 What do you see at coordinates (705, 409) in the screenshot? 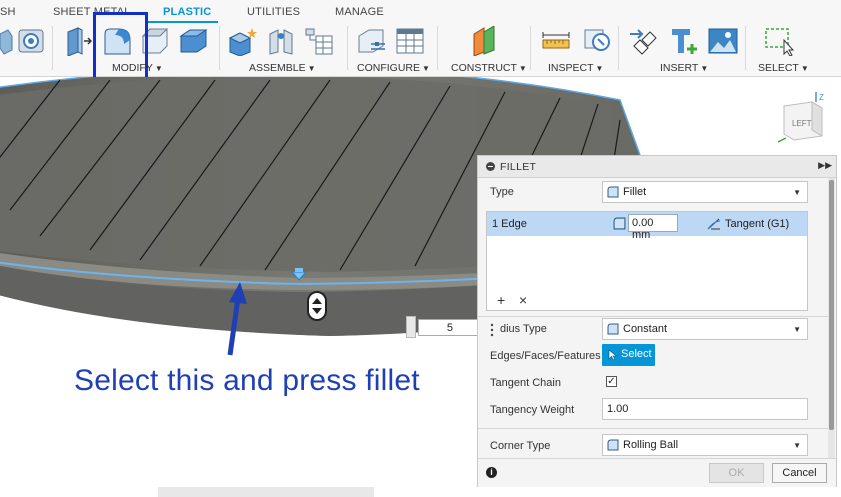
I see `tangency-weight-input: 1.00` at bounding box center [705, 409].